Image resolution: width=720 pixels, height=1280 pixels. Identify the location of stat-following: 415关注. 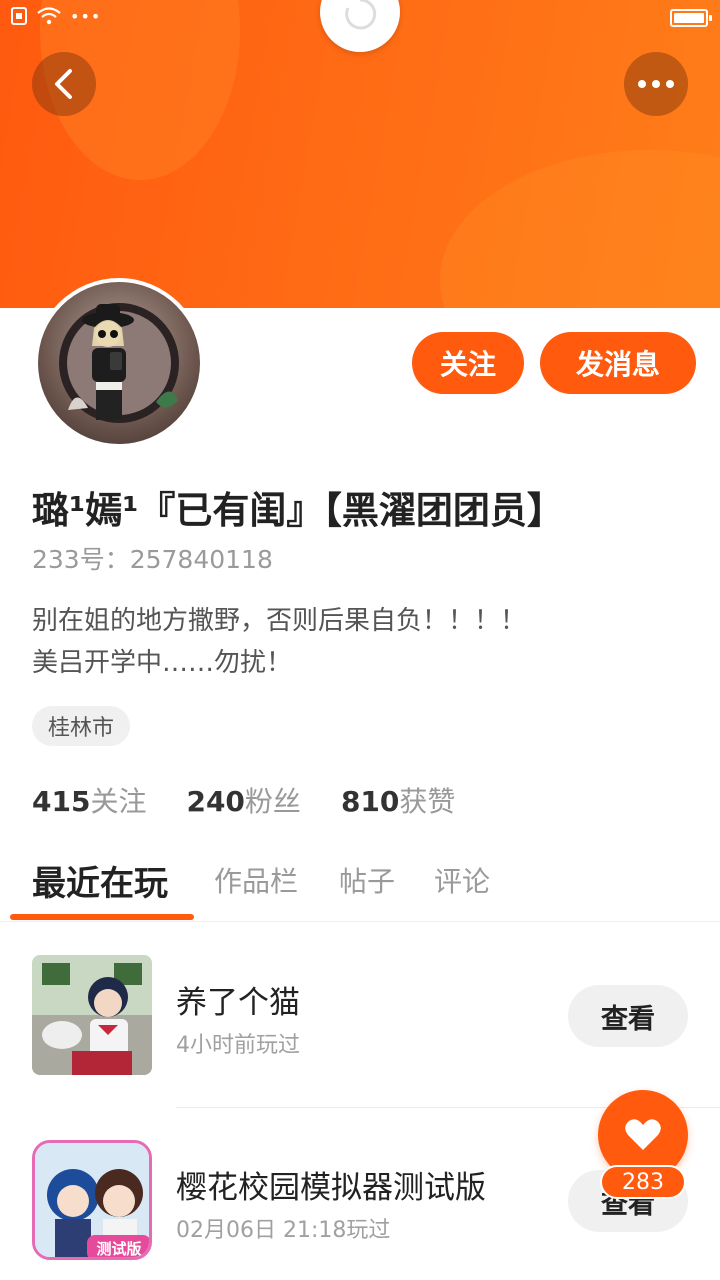
(89, 800).